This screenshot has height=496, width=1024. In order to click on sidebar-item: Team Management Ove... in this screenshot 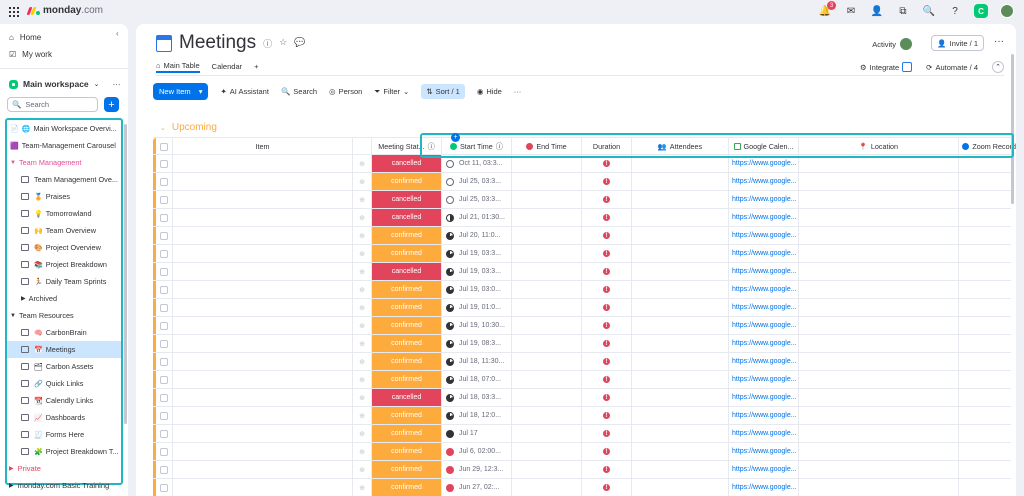, I will do `click(64, 179)`.